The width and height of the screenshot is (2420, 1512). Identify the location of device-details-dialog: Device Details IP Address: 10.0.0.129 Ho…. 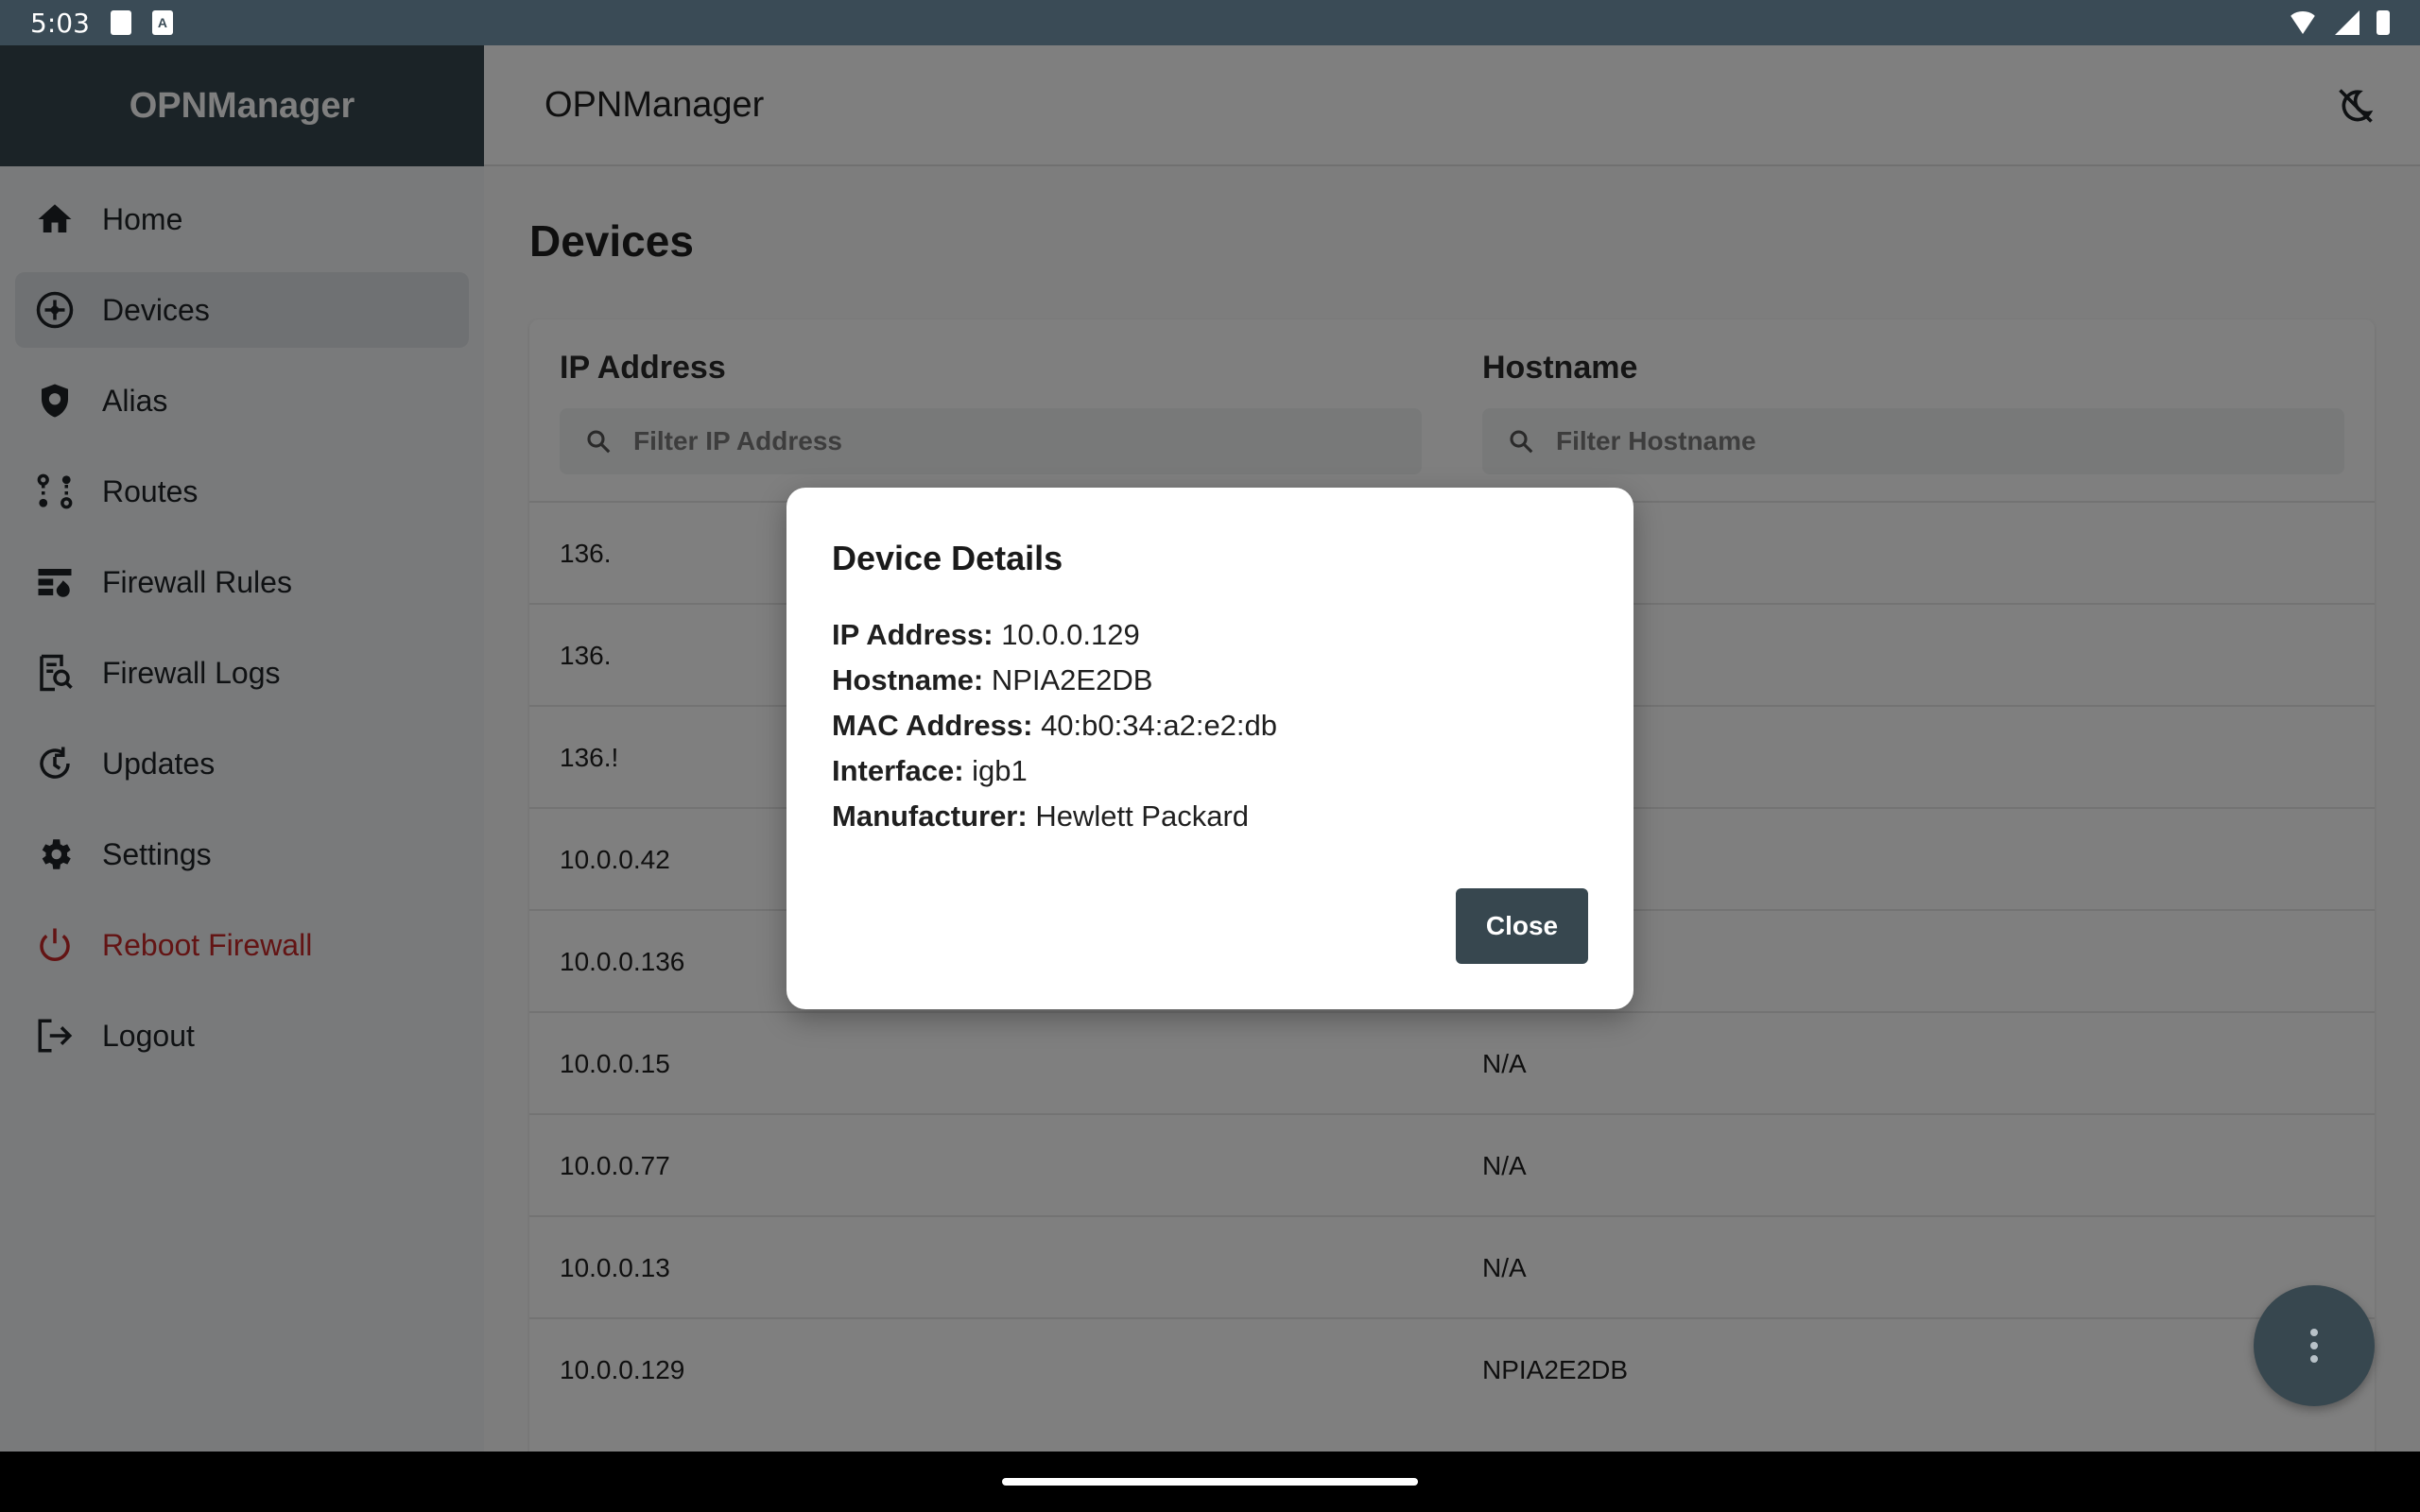
(1210, 748).